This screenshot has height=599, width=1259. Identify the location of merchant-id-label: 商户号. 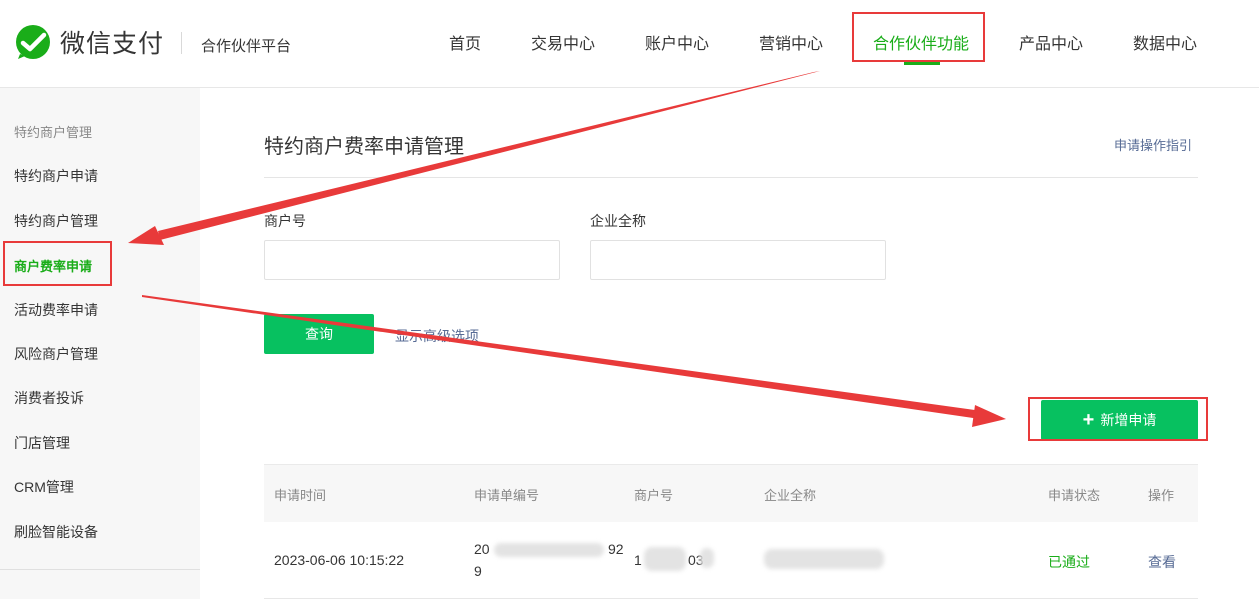
(285, 221).